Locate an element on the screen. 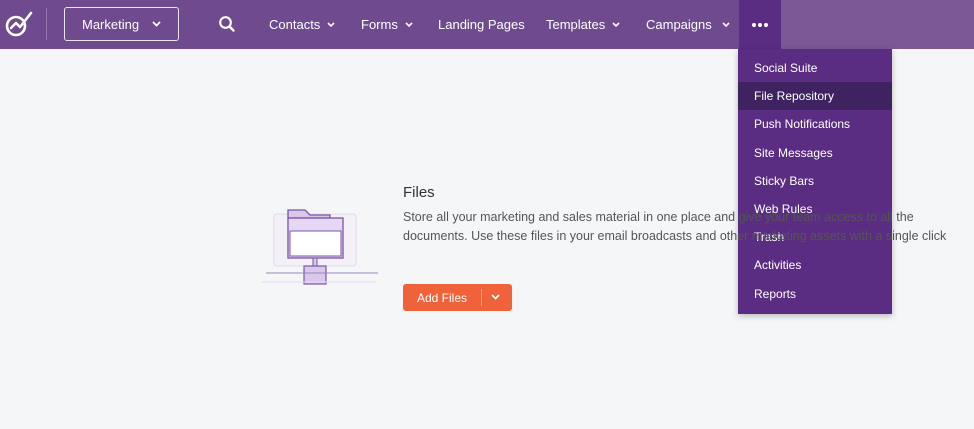 The width and height of the screenshot is (974, 429). nav-contacts: Contacts is located at coordinates (302, 24).